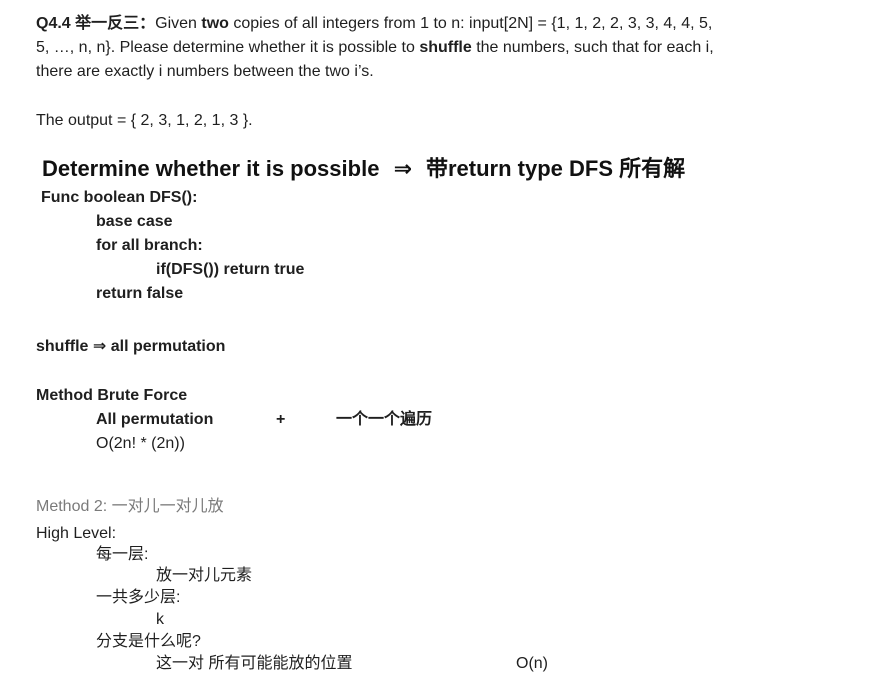 This screenshot has height=694, width=876. What do you see at coordinates (130, 506) in the screenshot?
I see `method2-title: Method 2: 一对儿一对儿放` at bounding box center [130, 506].